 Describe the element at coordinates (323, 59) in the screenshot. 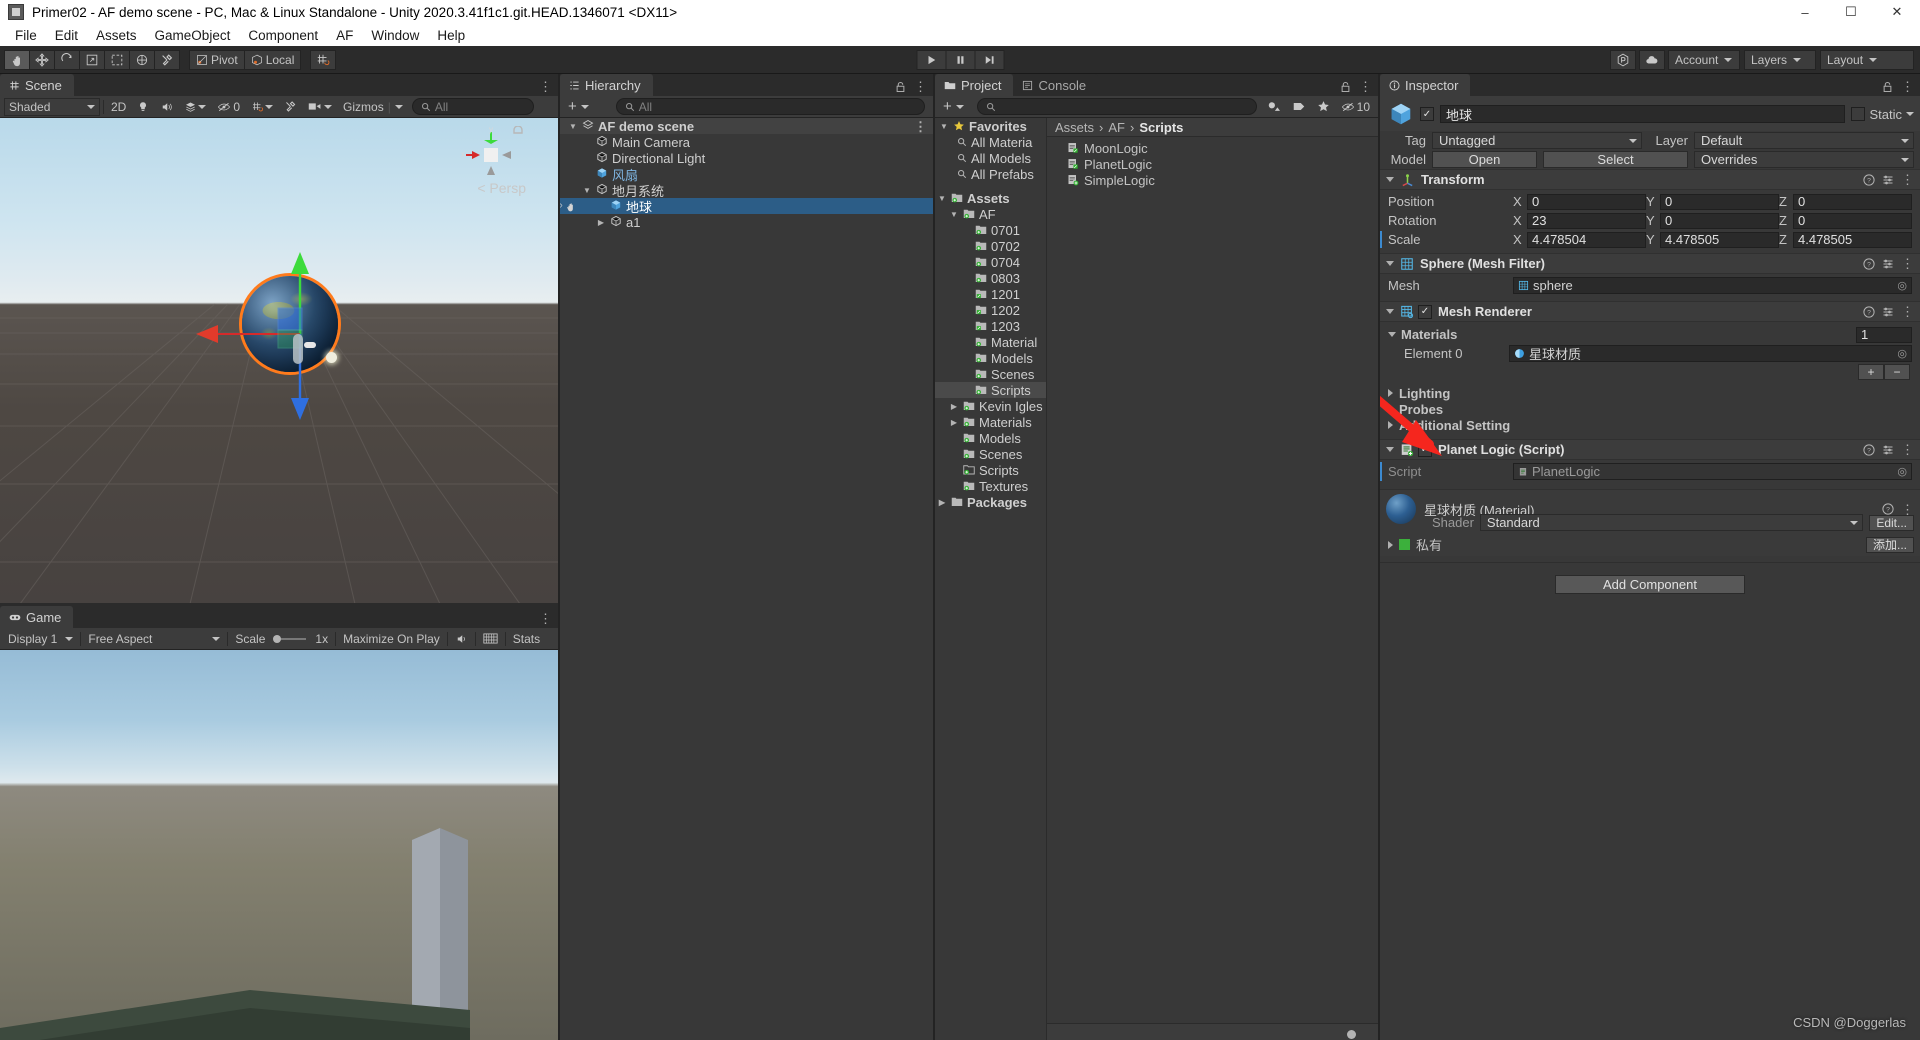

I see `grid-snap-button` at that location.